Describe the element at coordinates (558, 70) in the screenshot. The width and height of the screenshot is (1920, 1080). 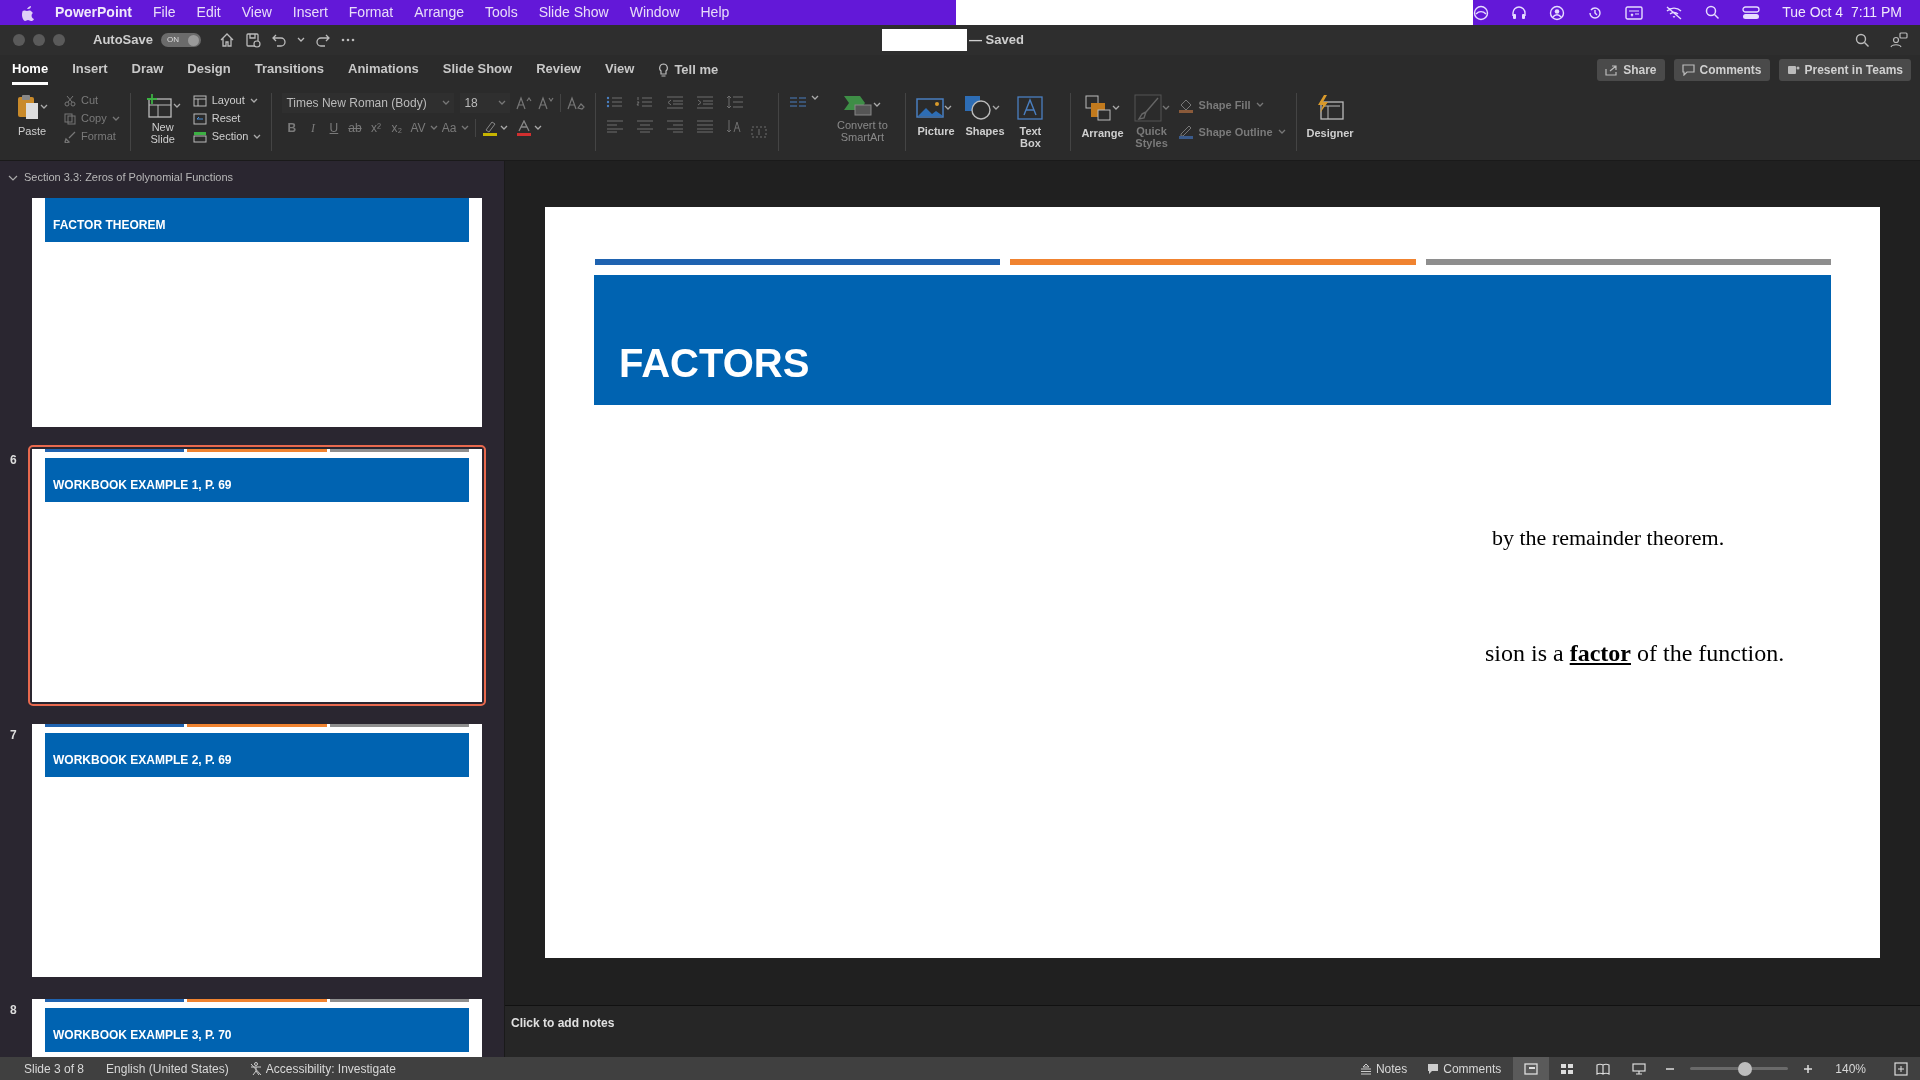
I see `ribbon-tab: Review` at that location.